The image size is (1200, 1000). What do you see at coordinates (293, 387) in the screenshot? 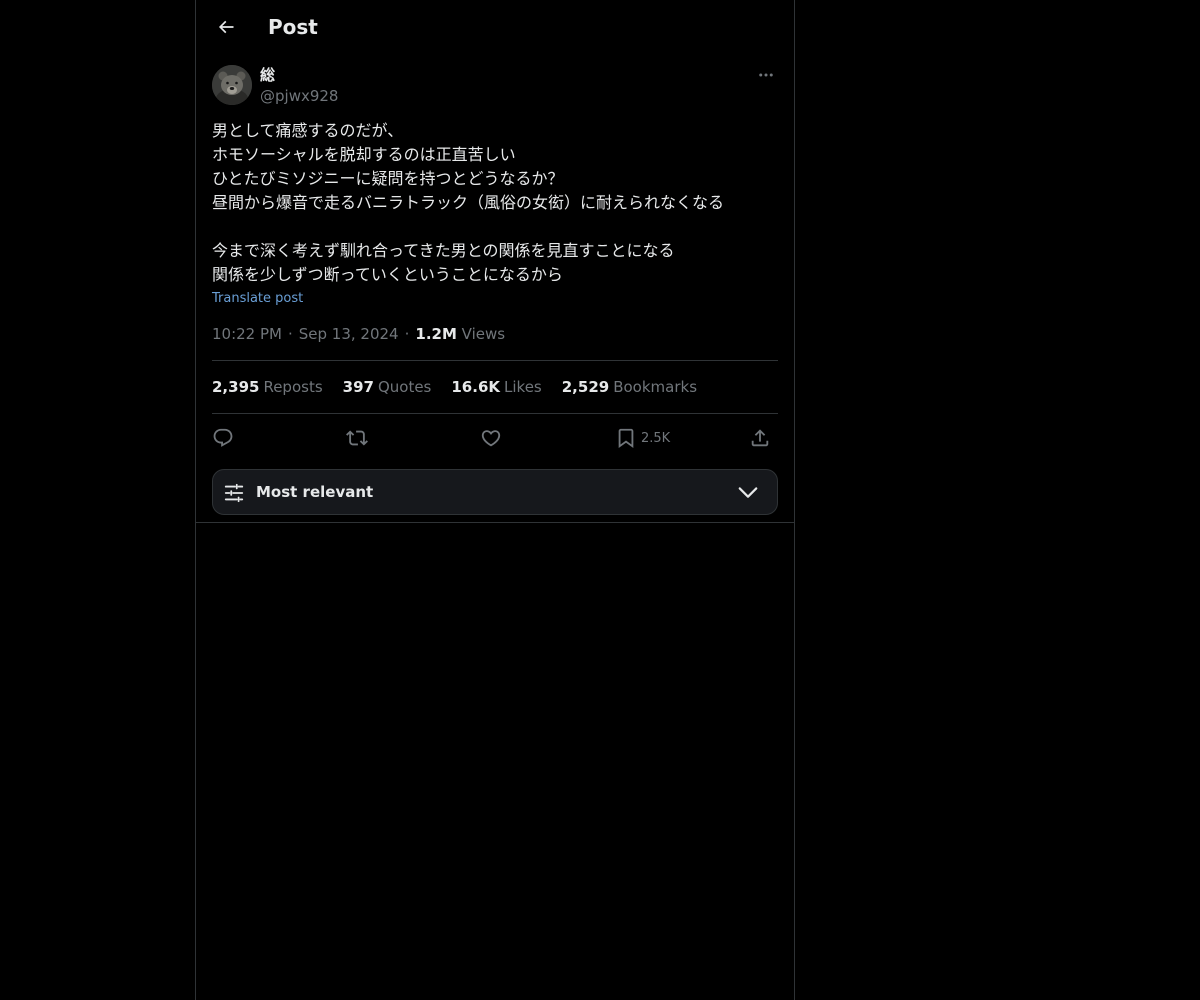
I see `reposts-label: Reposts` at bounding box center [293, 387].